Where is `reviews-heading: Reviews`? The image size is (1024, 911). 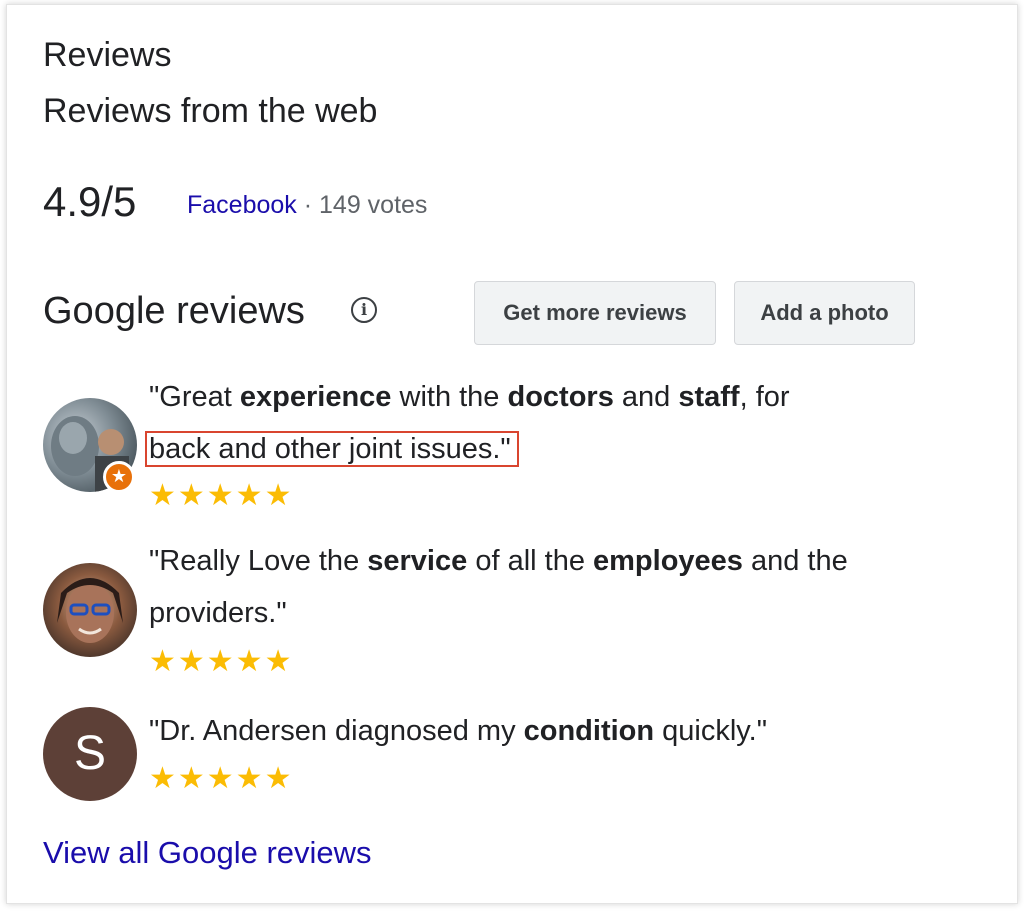
reviews-heading: Reviews is located at coordinates (107, 55).